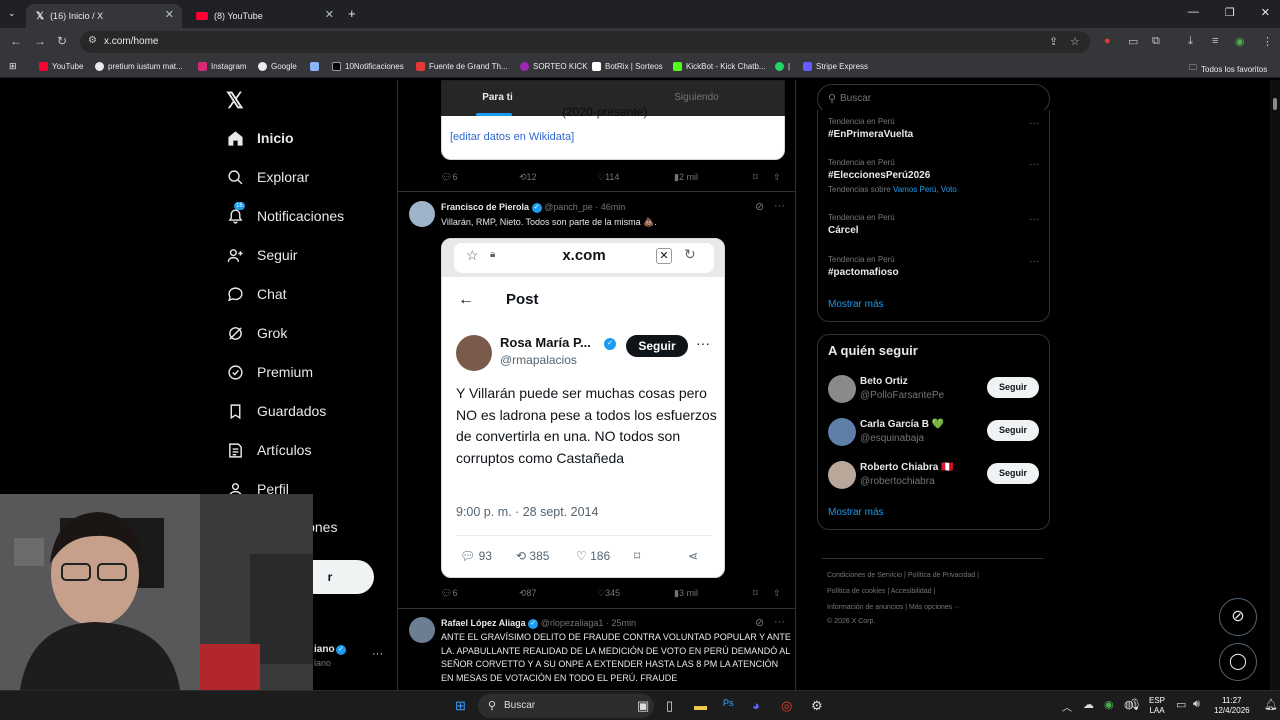 This screenshot has height=720, width=1280. What do you see at coordinates (779, 206) in the screenshot?
I see `post-more-icon: ···` at bounding box center [779, 206].